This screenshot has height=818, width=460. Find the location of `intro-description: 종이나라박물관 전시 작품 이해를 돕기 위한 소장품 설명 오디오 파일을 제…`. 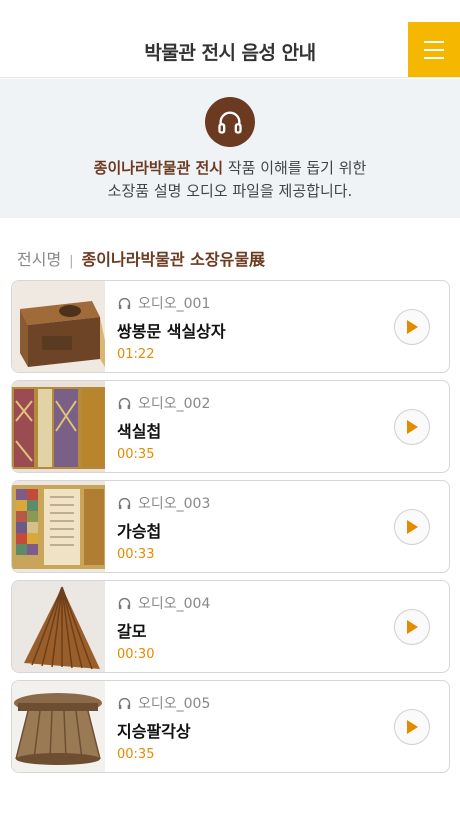

intro-description: 종이나라박물관 전시 작품 이해를 돕기 위한 소장품 설명 오디오 파일을 제… is located at coordinates (230, 180).